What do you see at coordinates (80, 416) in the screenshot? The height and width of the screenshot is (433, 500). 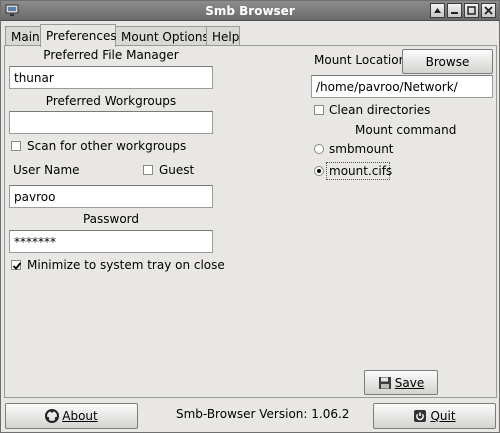 I see `about-label: About` at bounding box center [80, 416].